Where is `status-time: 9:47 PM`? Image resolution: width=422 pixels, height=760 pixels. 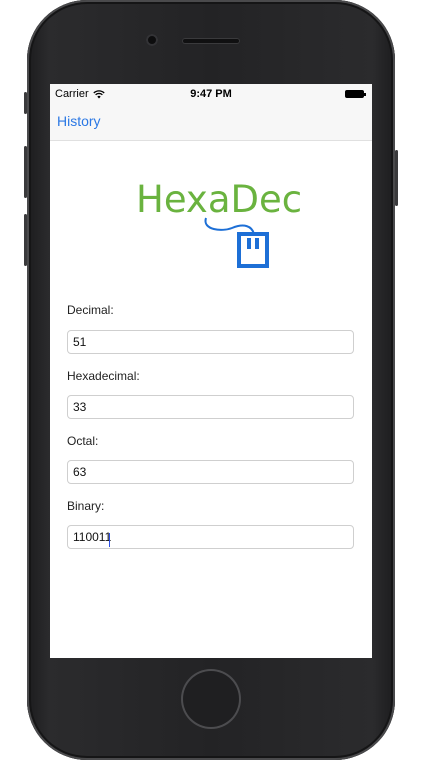
status-time: 9:47 PM is located at coordinates (211, 94).